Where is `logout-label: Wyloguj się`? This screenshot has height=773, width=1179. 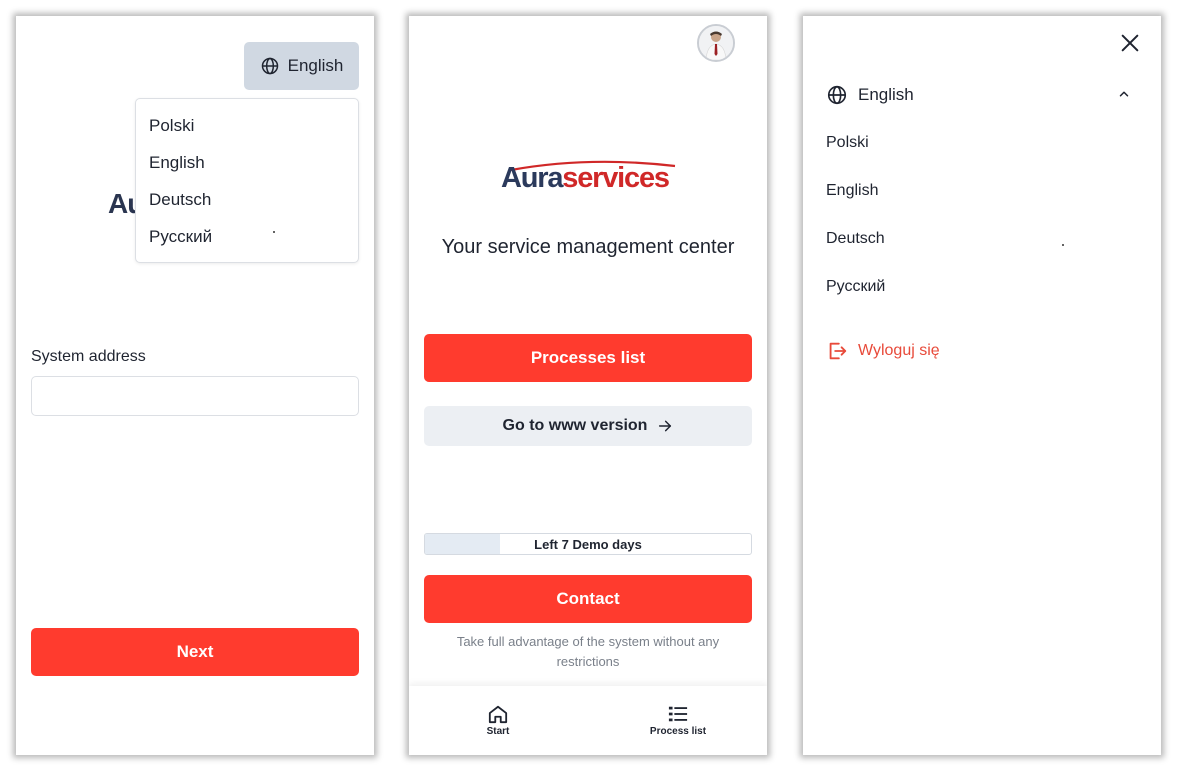
logout-label: Wyloguj się is located at coordinates (899, 350).